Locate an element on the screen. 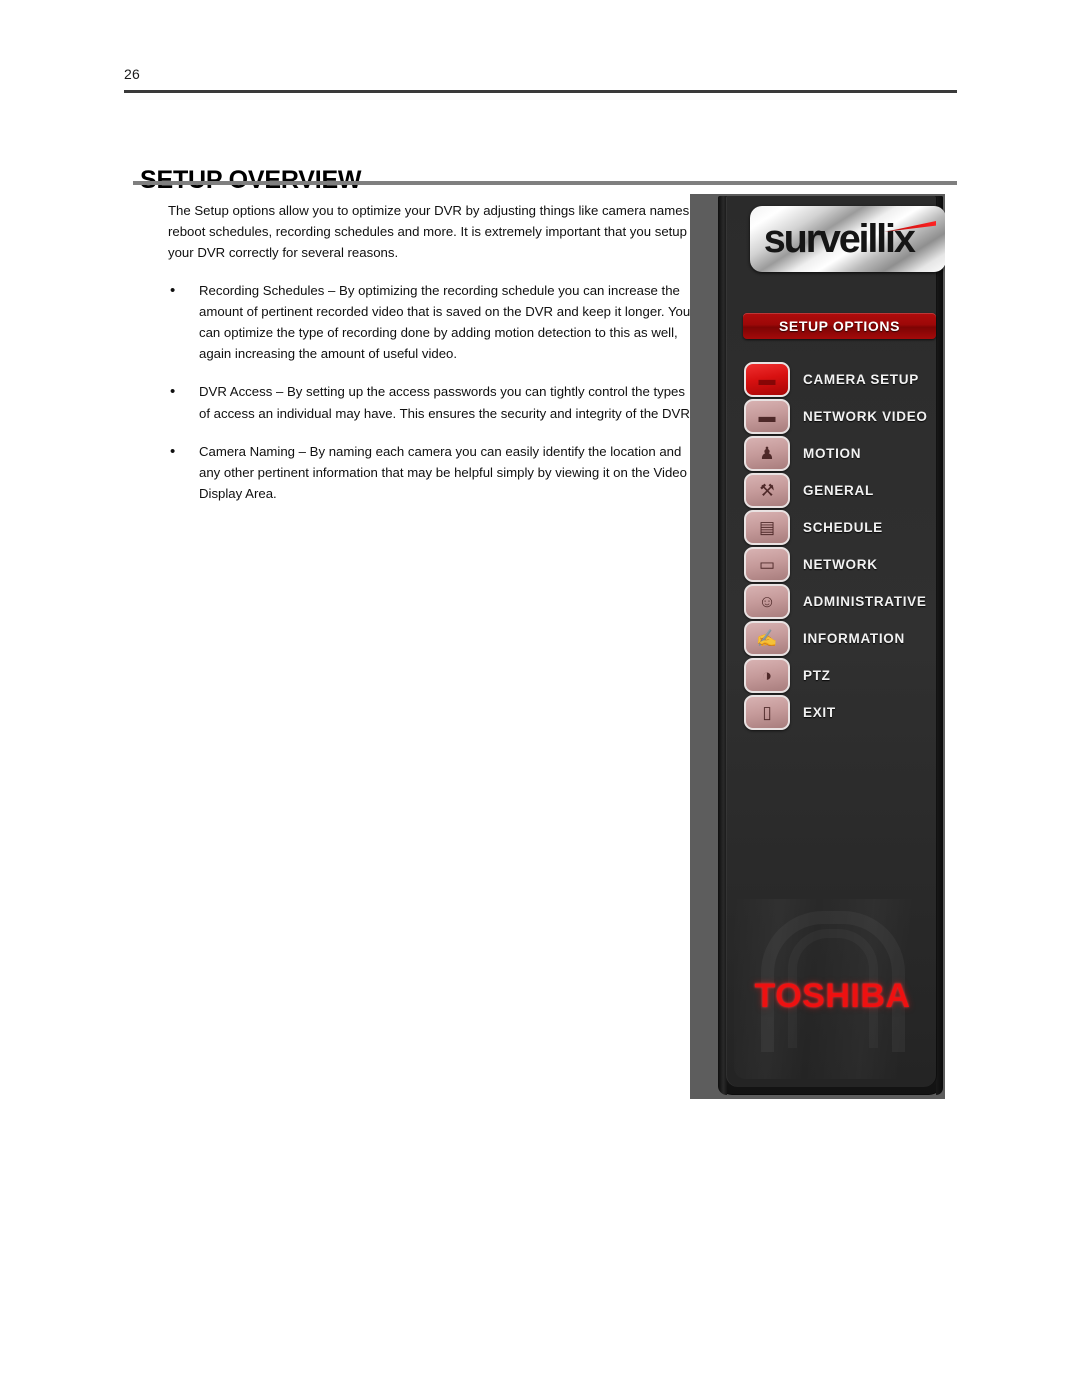 This screenshot has width=1080, height=1397. menu-item-network-video: ▬ NETWORK VIDEO is located at coordinates (844, 416).